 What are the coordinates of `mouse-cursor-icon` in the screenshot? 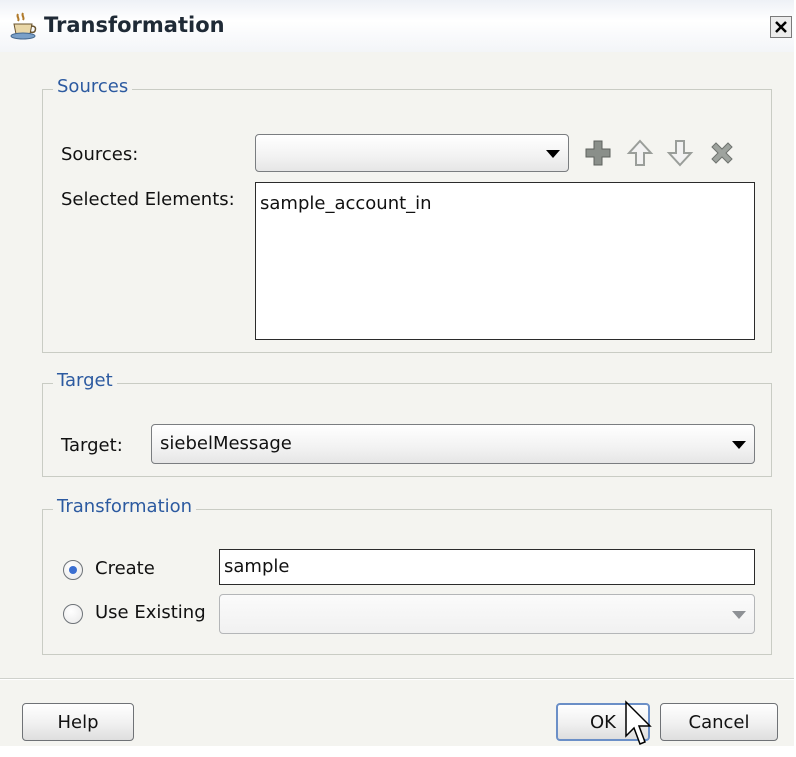 It's located at (638, 722).